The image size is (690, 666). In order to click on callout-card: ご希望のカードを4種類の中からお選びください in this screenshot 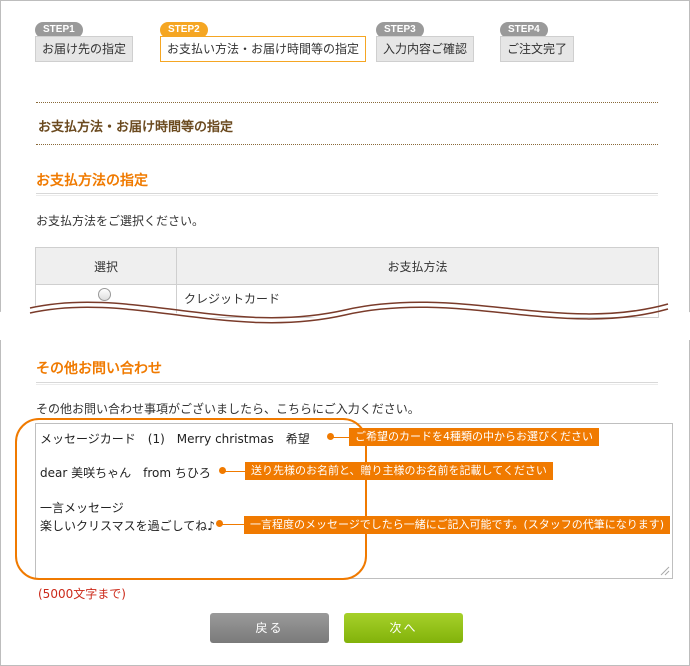, I will do `click(474, 437)`.